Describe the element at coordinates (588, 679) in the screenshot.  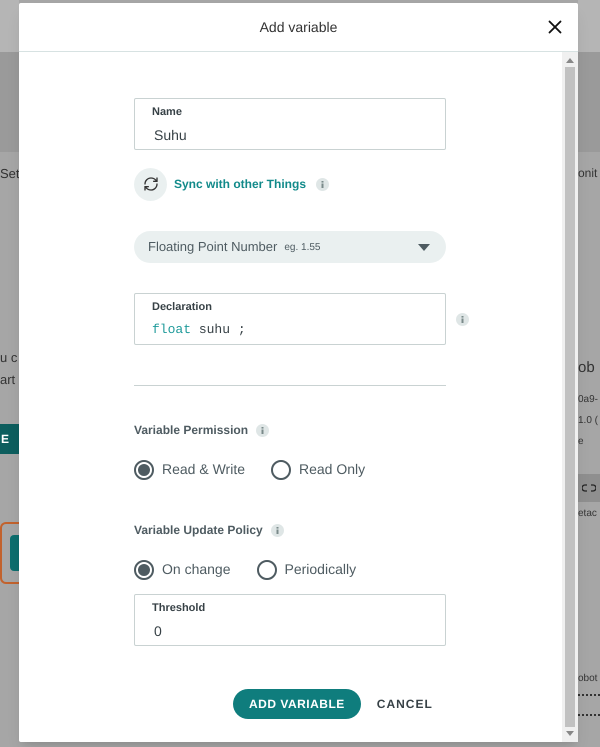
I see `detail-text: obot` at that location.